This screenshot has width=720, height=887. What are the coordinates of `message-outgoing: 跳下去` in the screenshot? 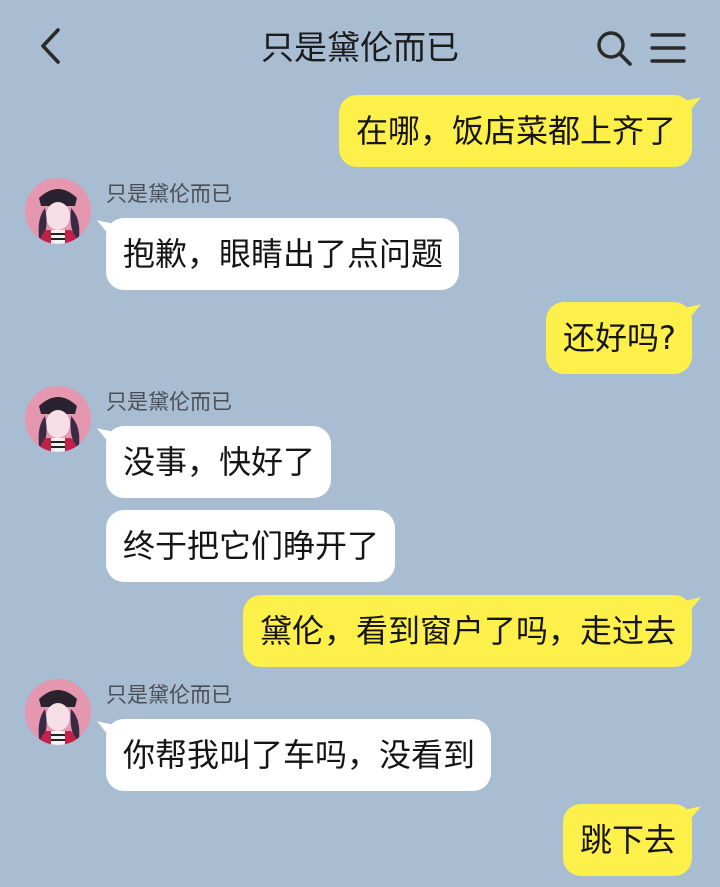 It's located at (627, 840).